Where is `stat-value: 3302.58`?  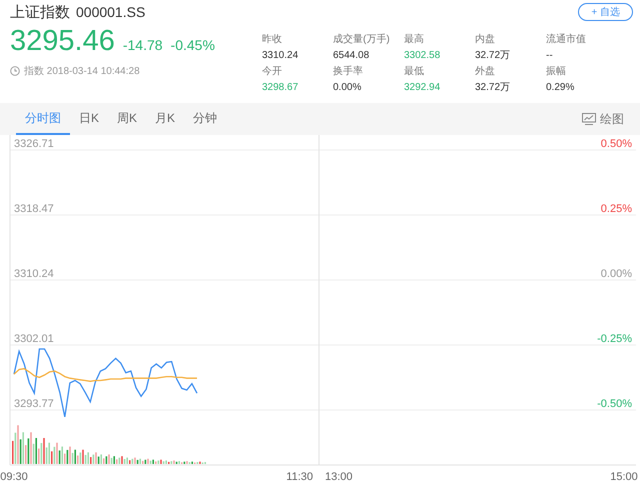
stat-value: 3302.58 is located at coordinates (423, 55).